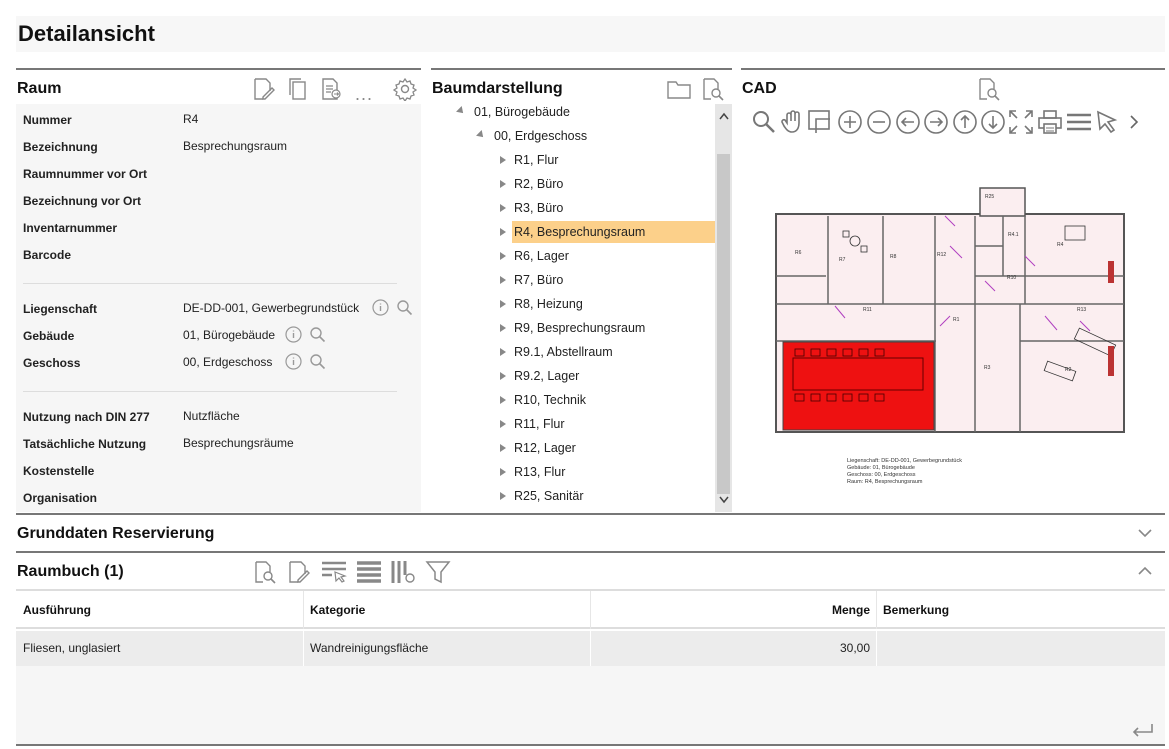 Image resolution: width=1169 pixels, height=749 pixels. Describe the element at coordinates (724, 116) in the screenshot. I see `scroll-up-icon` at that location.